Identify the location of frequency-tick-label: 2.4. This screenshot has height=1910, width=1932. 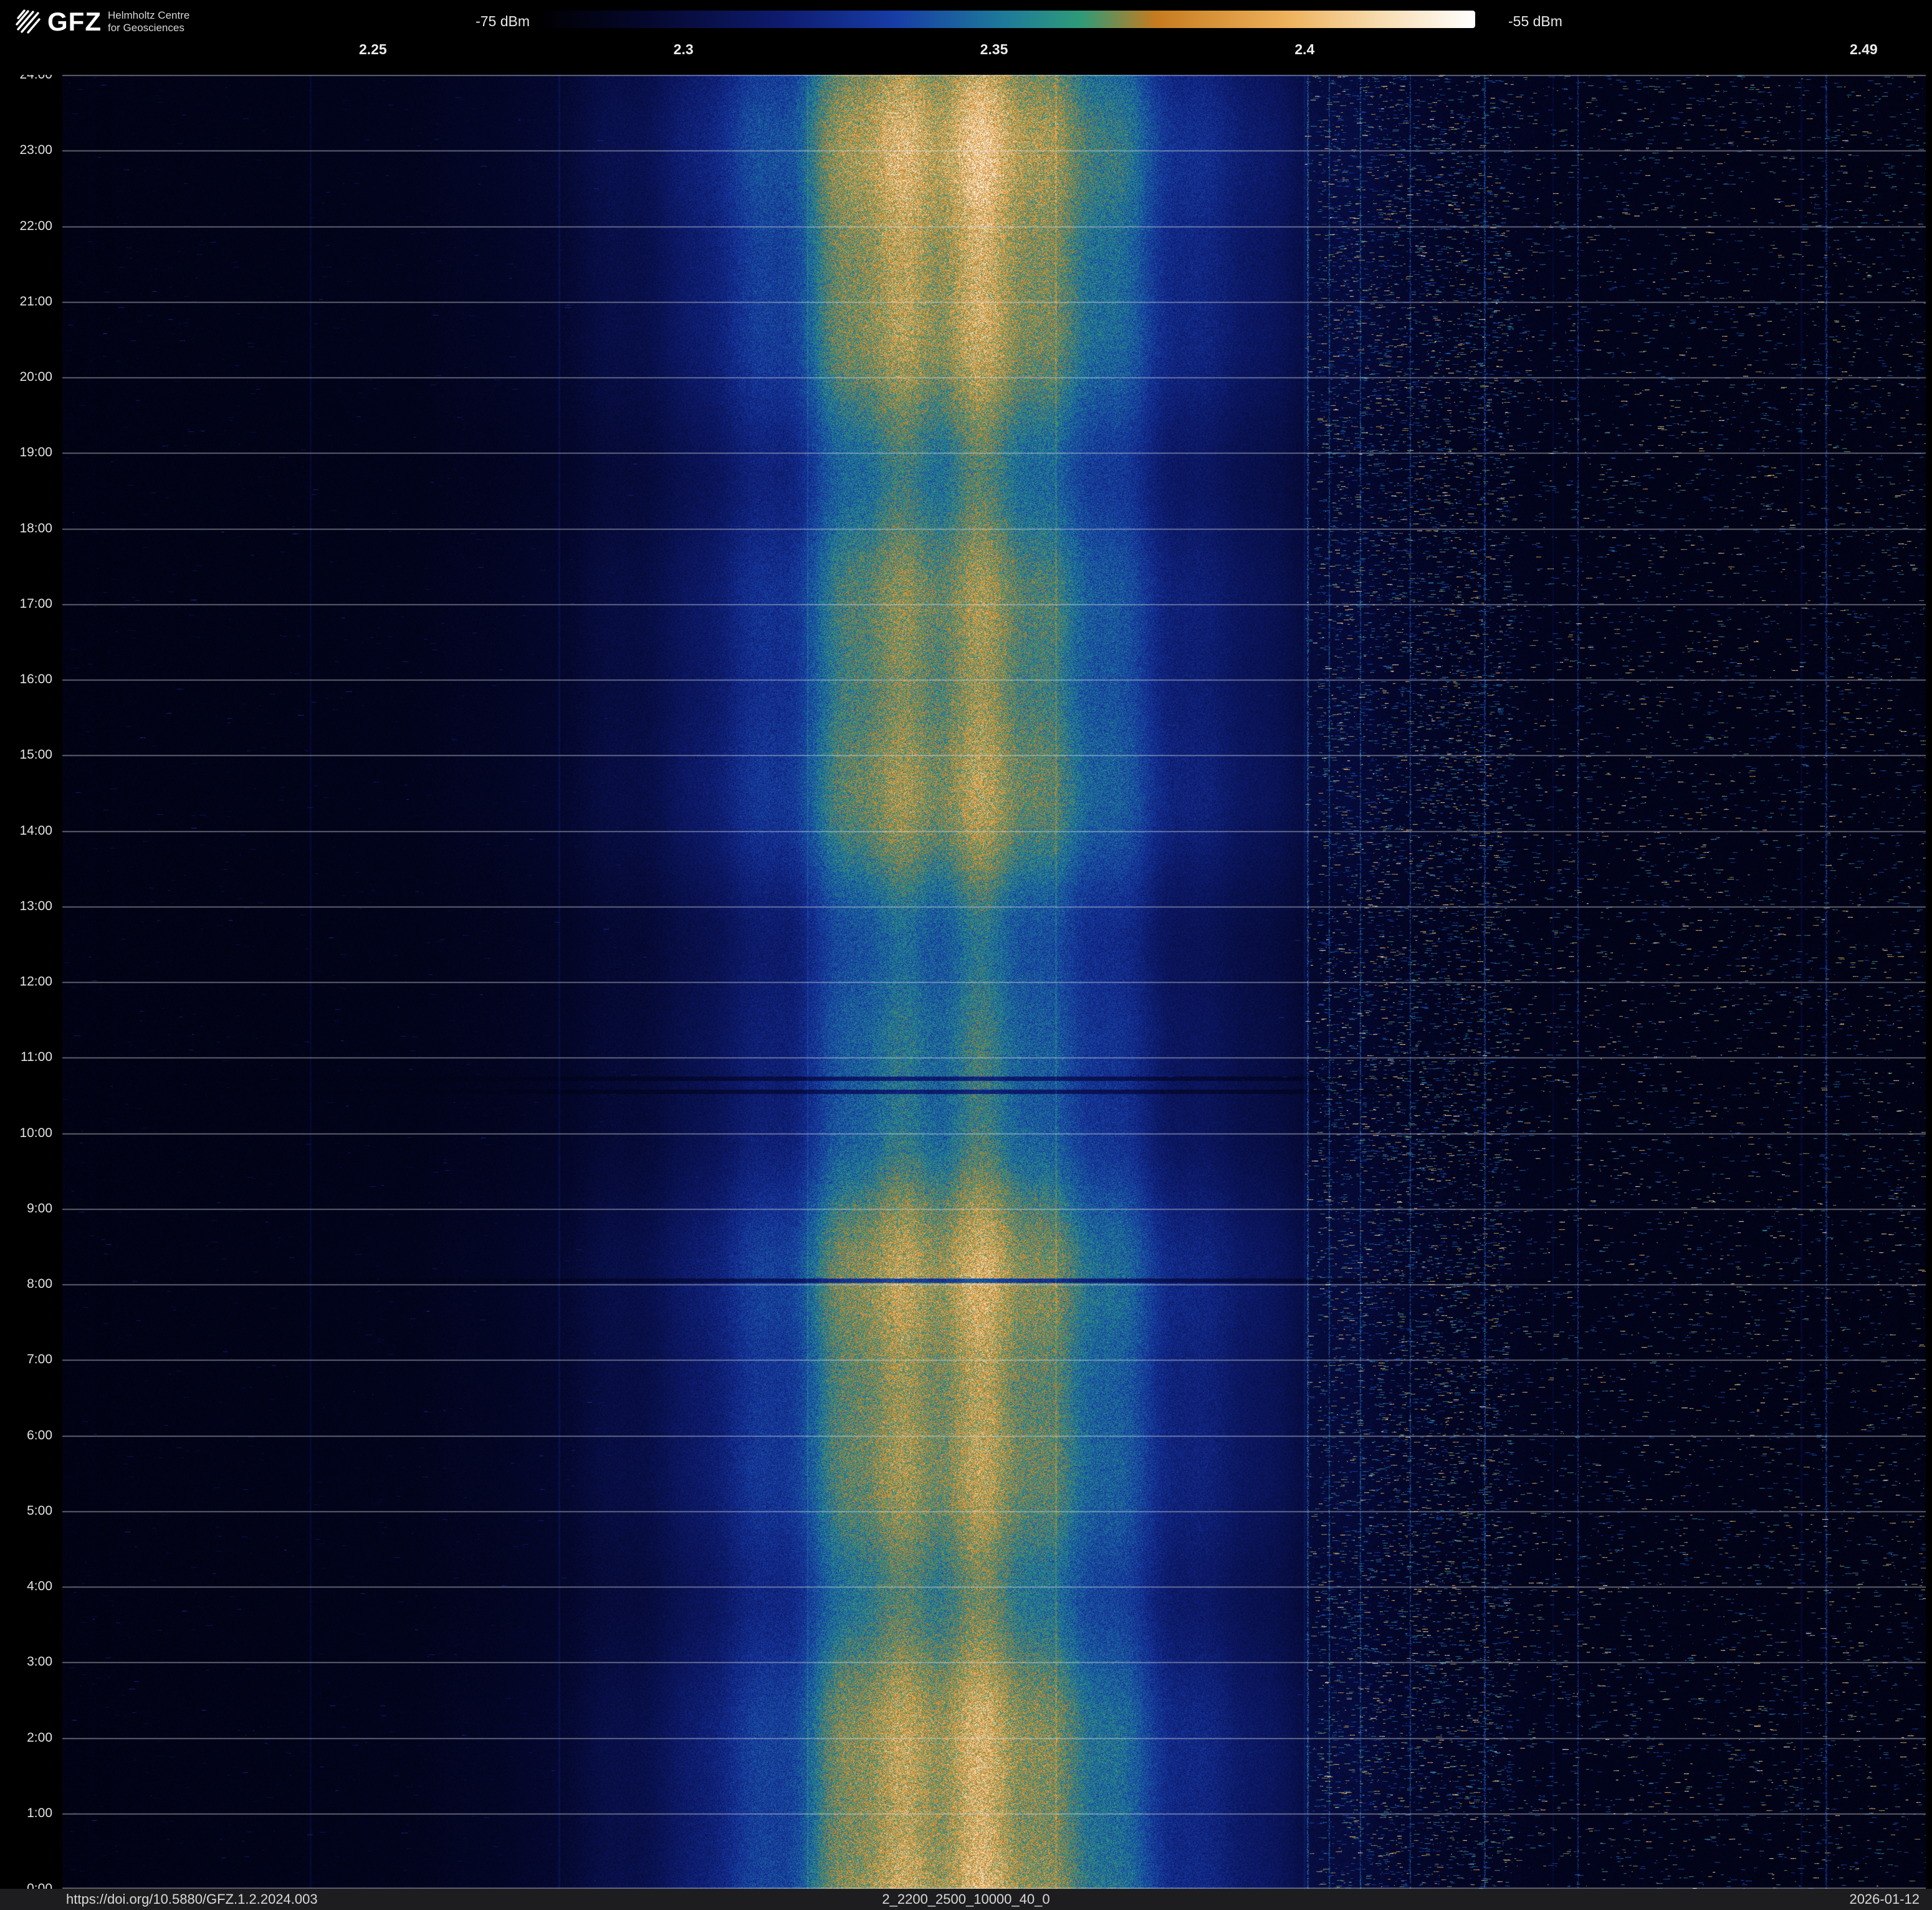
(1304, 49).